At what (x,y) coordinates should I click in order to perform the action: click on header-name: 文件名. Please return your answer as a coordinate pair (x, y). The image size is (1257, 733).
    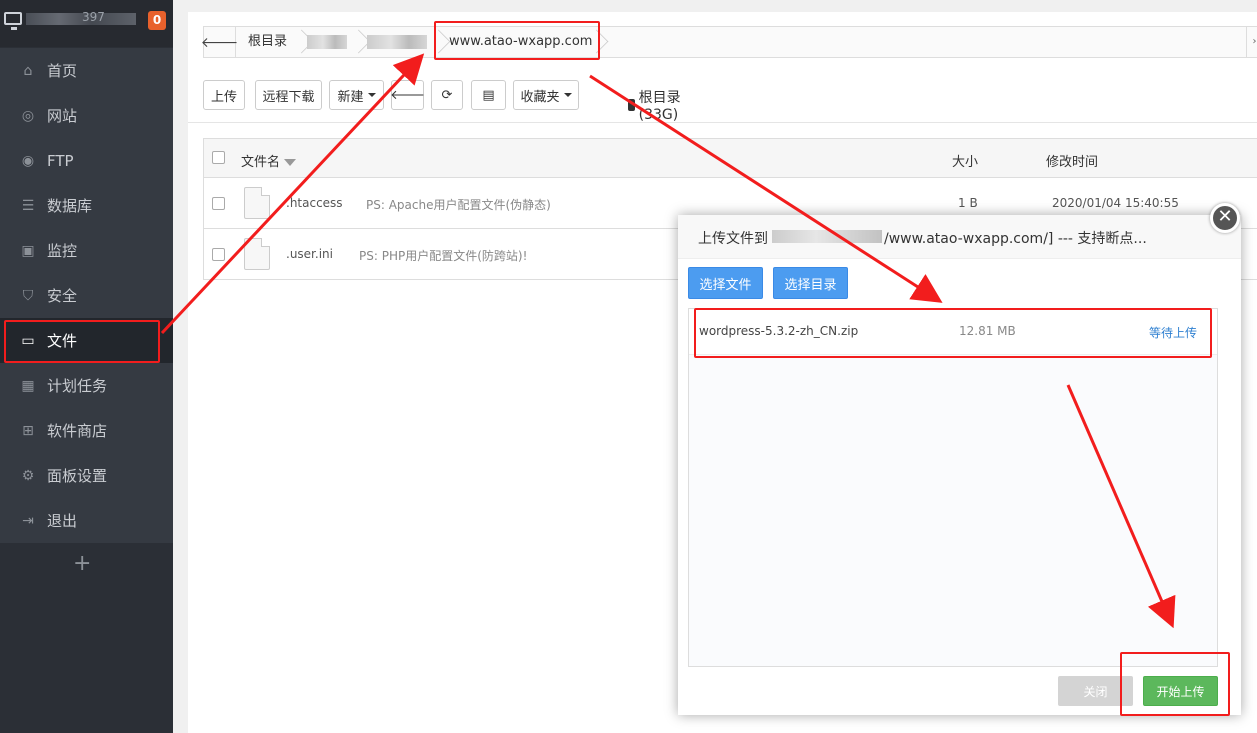
    Looking at the image, I should click on (269, 160).